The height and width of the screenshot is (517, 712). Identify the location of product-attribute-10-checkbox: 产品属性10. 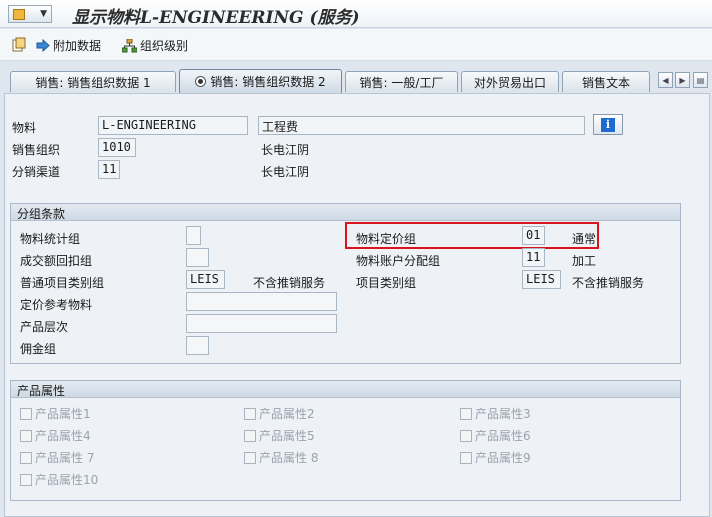
(59, 479).